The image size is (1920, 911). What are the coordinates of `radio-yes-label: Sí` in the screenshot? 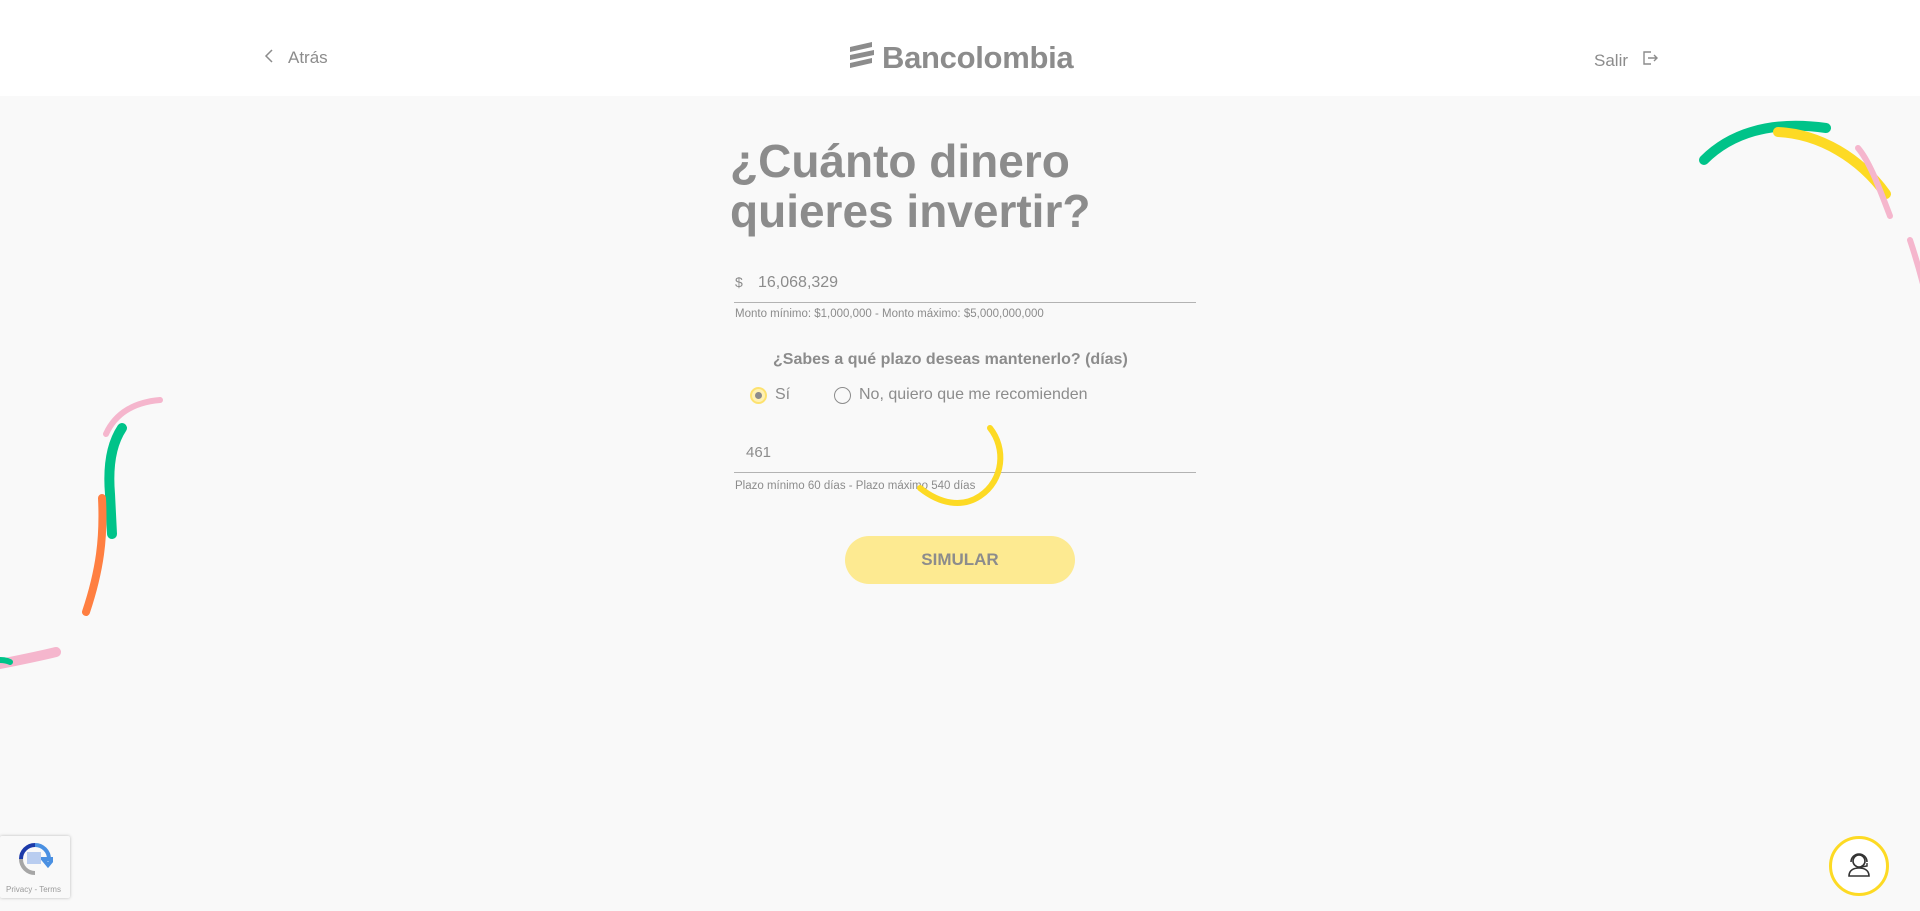 It's located at (783, 394).